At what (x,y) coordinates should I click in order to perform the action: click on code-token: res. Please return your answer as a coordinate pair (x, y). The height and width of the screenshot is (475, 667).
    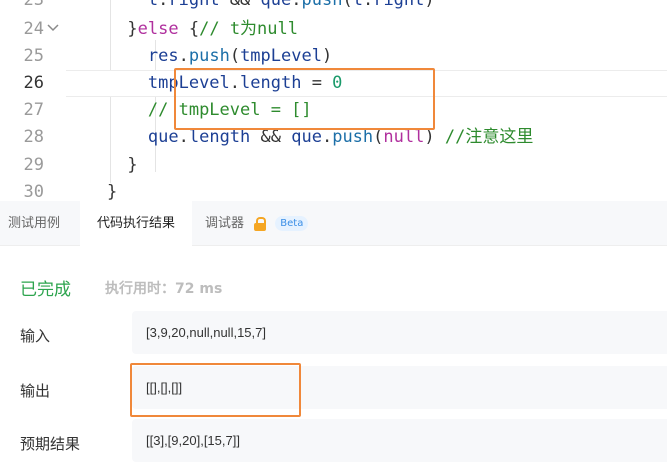
    Looking at the image, I should click on (163, 56).